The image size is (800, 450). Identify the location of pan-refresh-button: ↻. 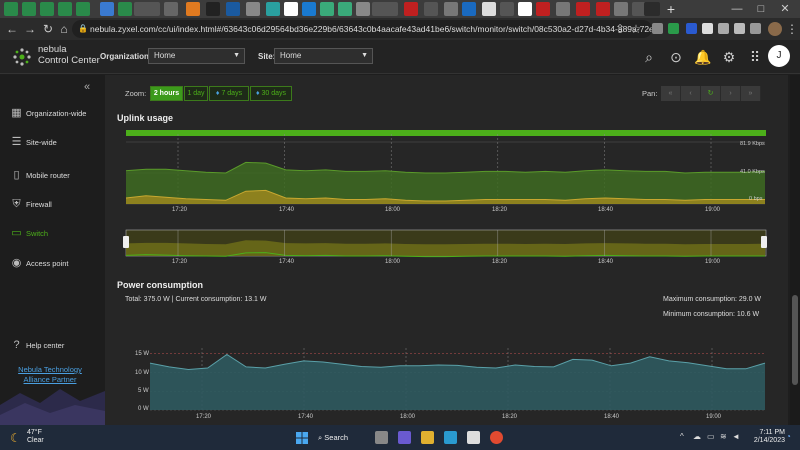
(711, 93).